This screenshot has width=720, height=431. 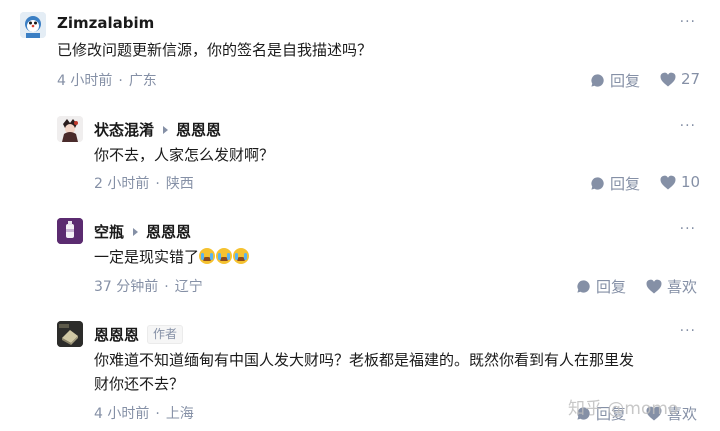 What do you see at coordinates (364, 360) in the screenshot?
I see `comment-text-line: 你难道不知道缅甸有中国人发大财吗？老板都是福建的。既然你看到有人在那里发` at bounding box center [364, 360].